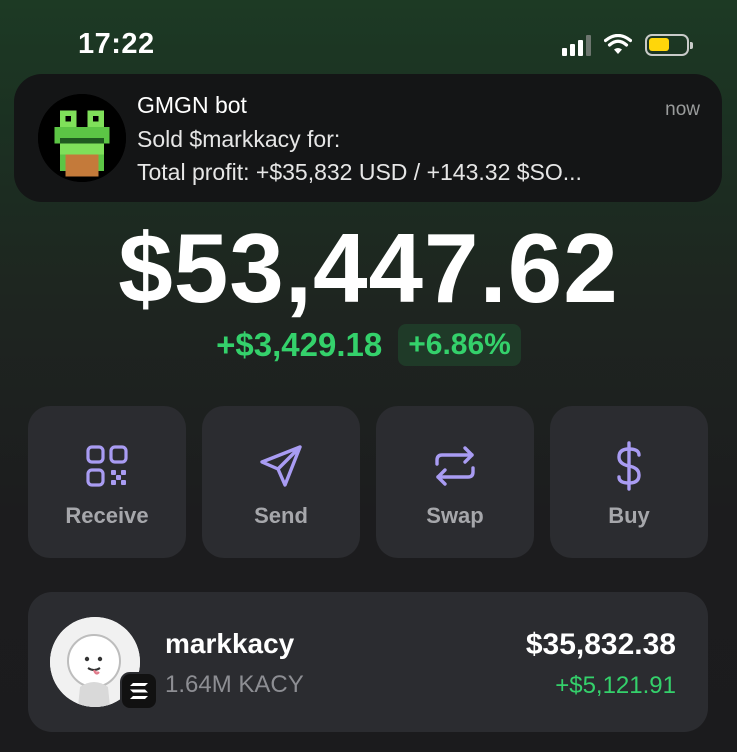 This screenshot has height=752, width=737. I want to click on qr-code-icon, so click(107, 466).